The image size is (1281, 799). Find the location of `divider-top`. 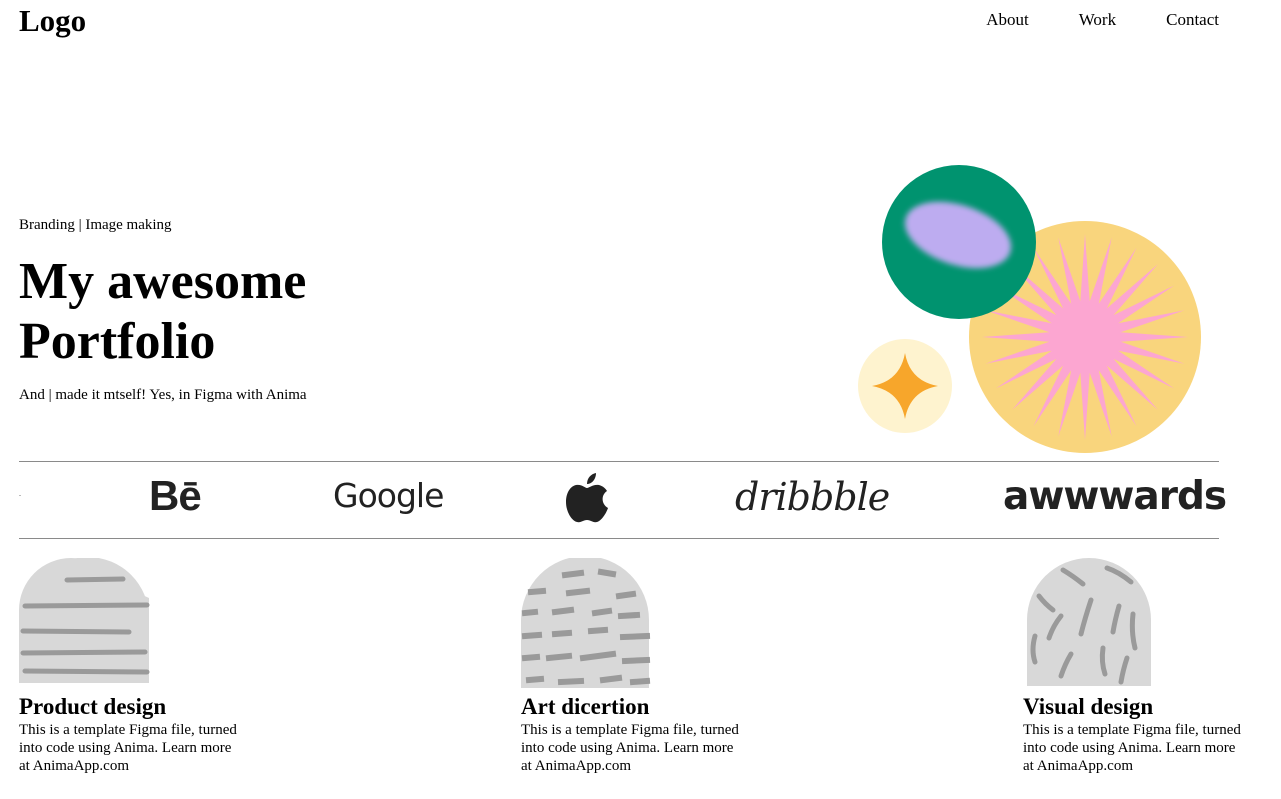

divider-top is located at coordinates (619, 461).